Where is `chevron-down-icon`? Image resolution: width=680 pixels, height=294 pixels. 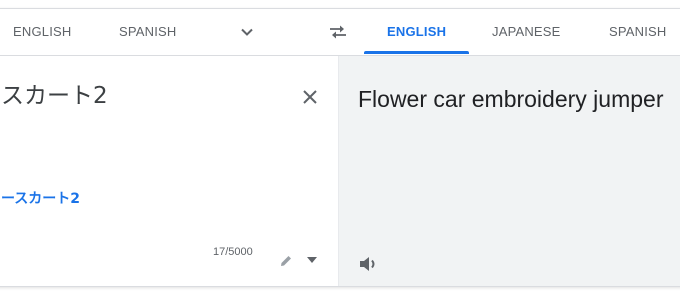
chevron-down-icon is located at coordinates (247, 32).